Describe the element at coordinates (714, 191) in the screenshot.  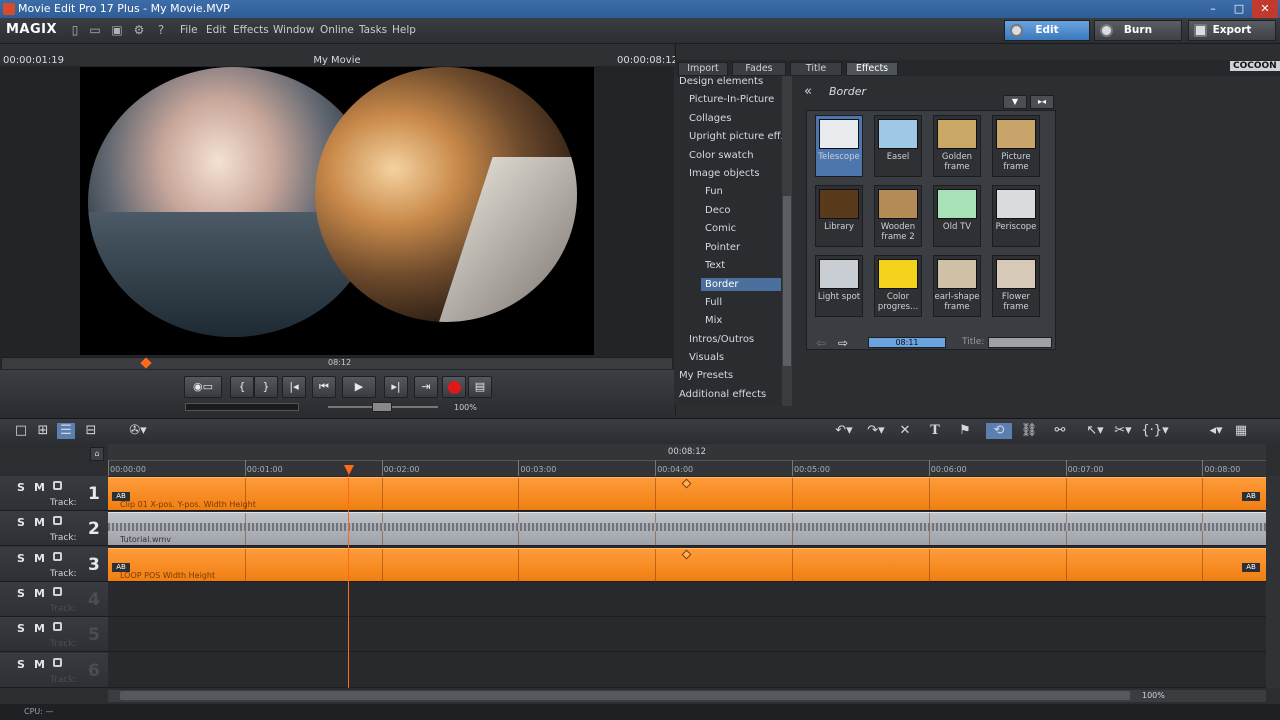
I see `tree-item: Fun` at that location.